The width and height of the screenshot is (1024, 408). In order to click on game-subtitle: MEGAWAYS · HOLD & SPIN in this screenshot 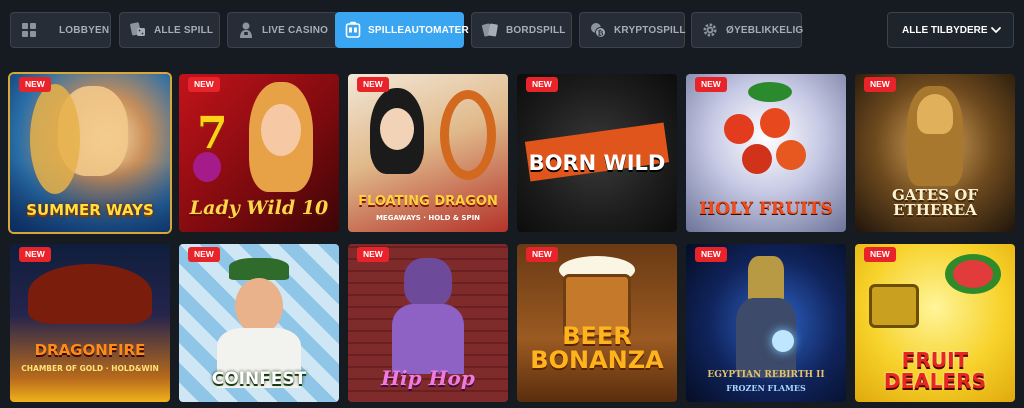, I will do `click(428, 218)`.